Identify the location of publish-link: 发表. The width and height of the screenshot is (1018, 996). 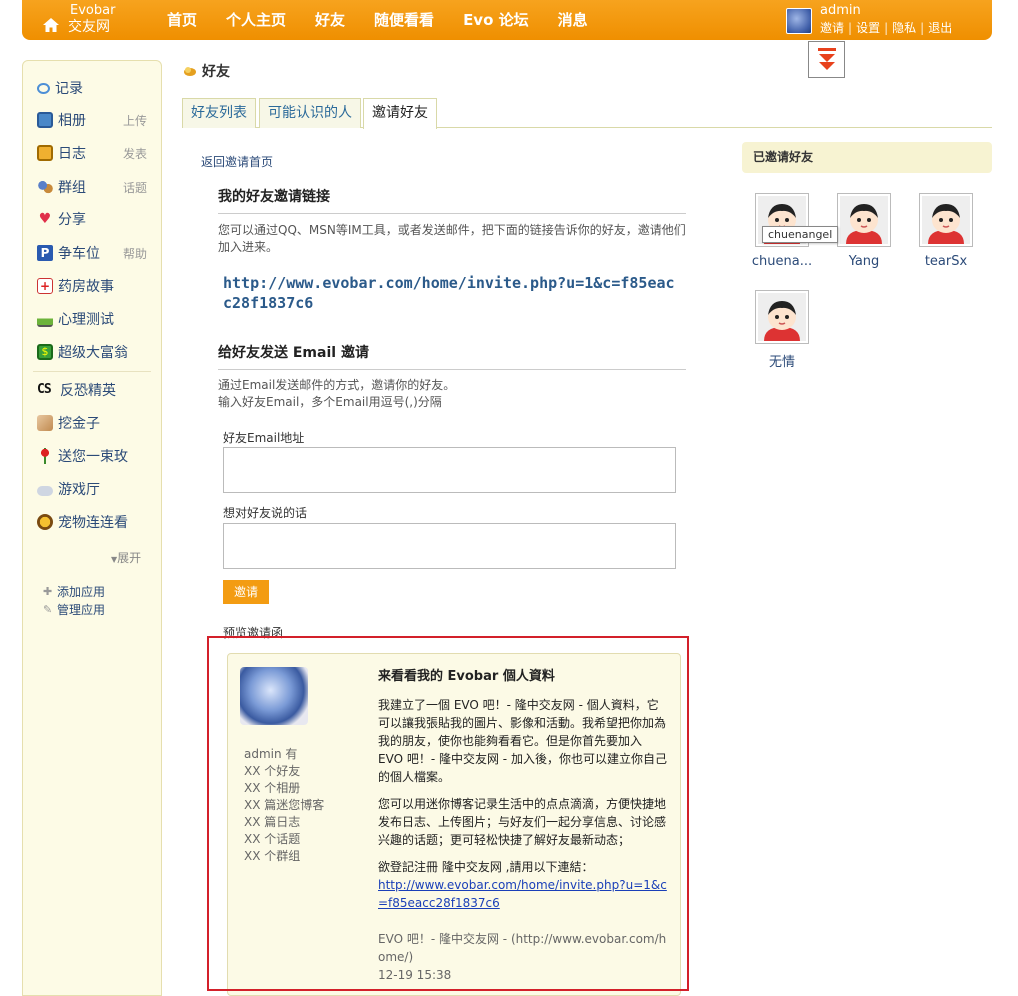
(135, 153).